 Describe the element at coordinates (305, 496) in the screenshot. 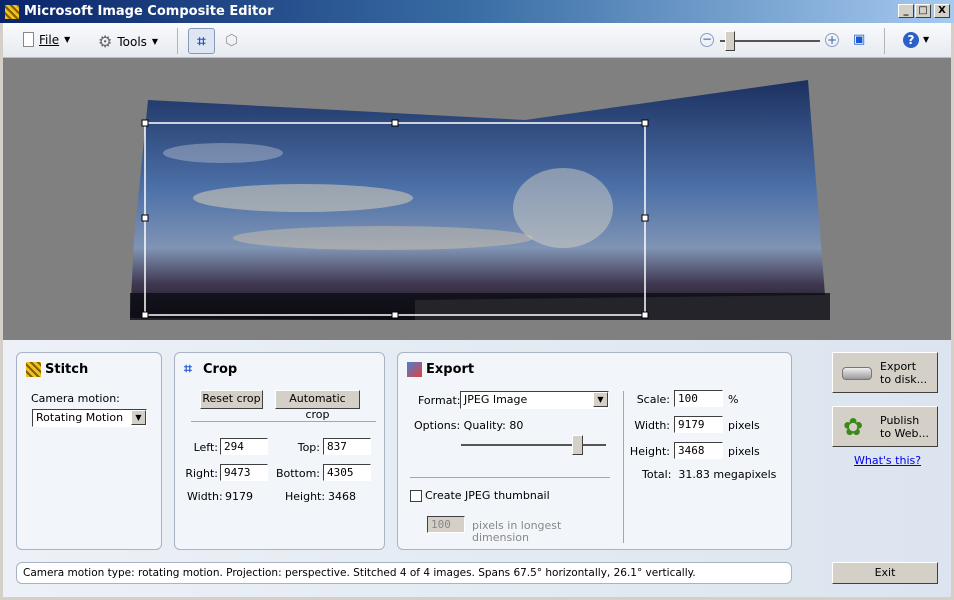

I see `height-label: Height:` at that location.